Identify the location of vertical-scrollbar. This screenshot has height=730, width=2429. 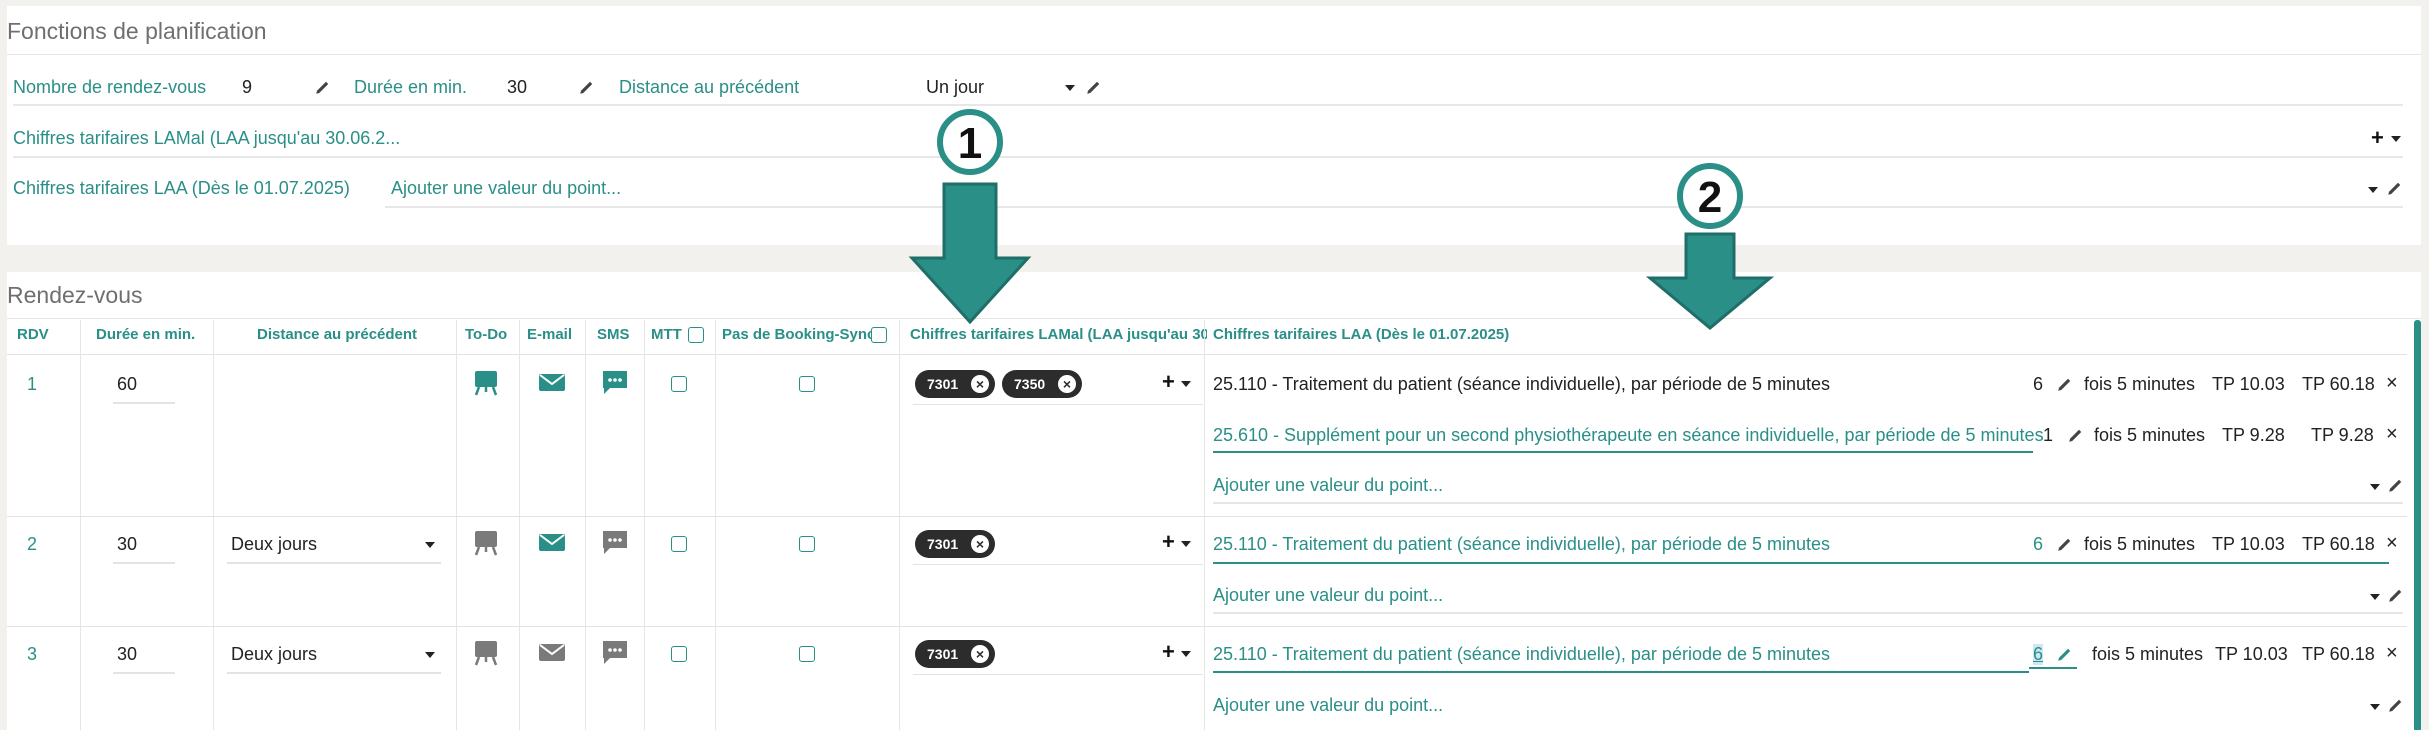
(2417, 525).